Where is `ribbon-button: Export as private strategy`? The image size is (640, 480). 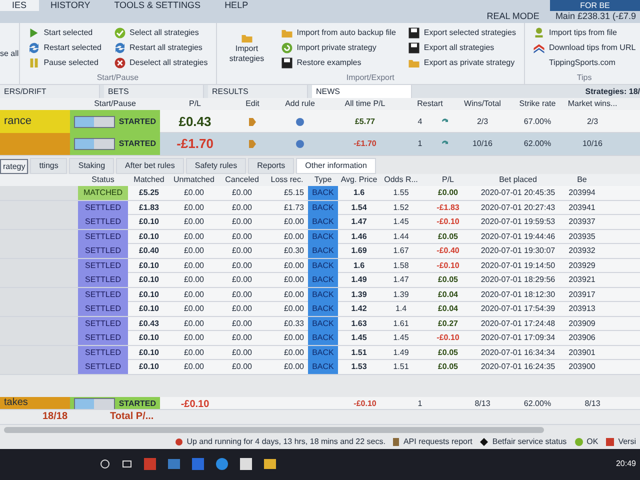
ribbon-button: Export as private strategy is located at coordinates (462, 62).